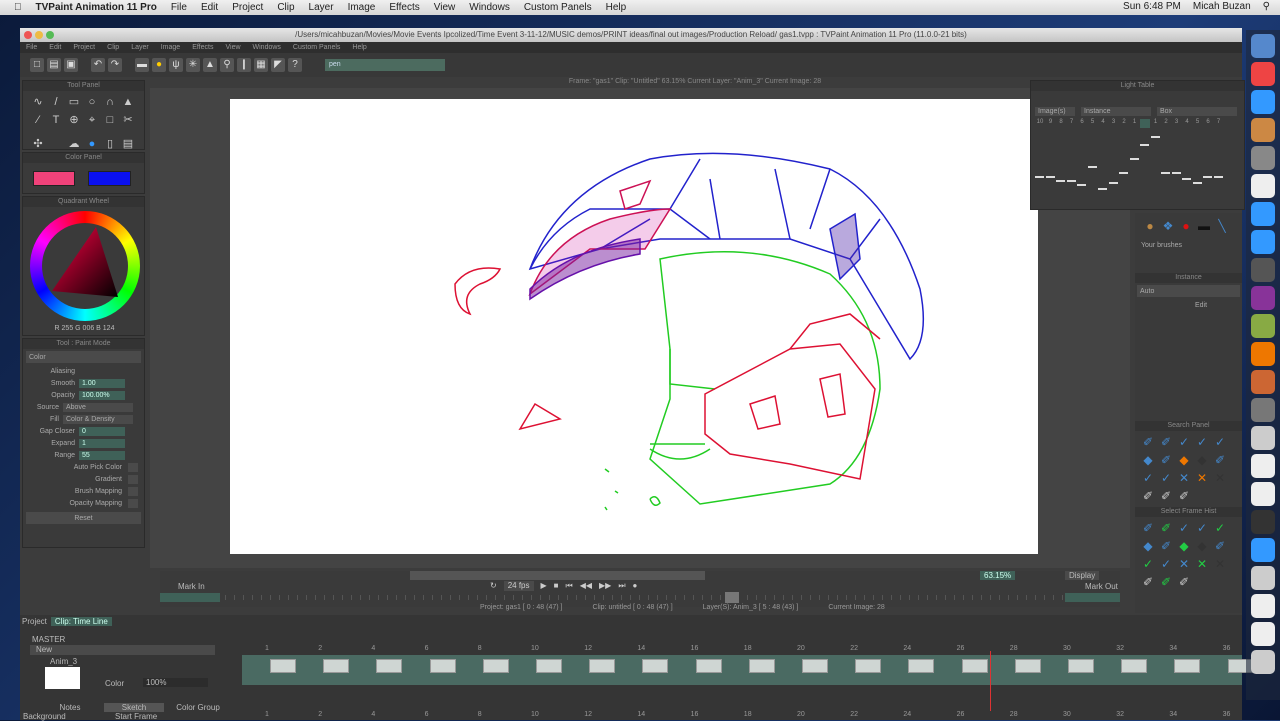 The image size is (1280, 721). Describe the element at coordinates (605, 586) in the screenshot. I see `next-frame-icon: ▶▶` at that location.